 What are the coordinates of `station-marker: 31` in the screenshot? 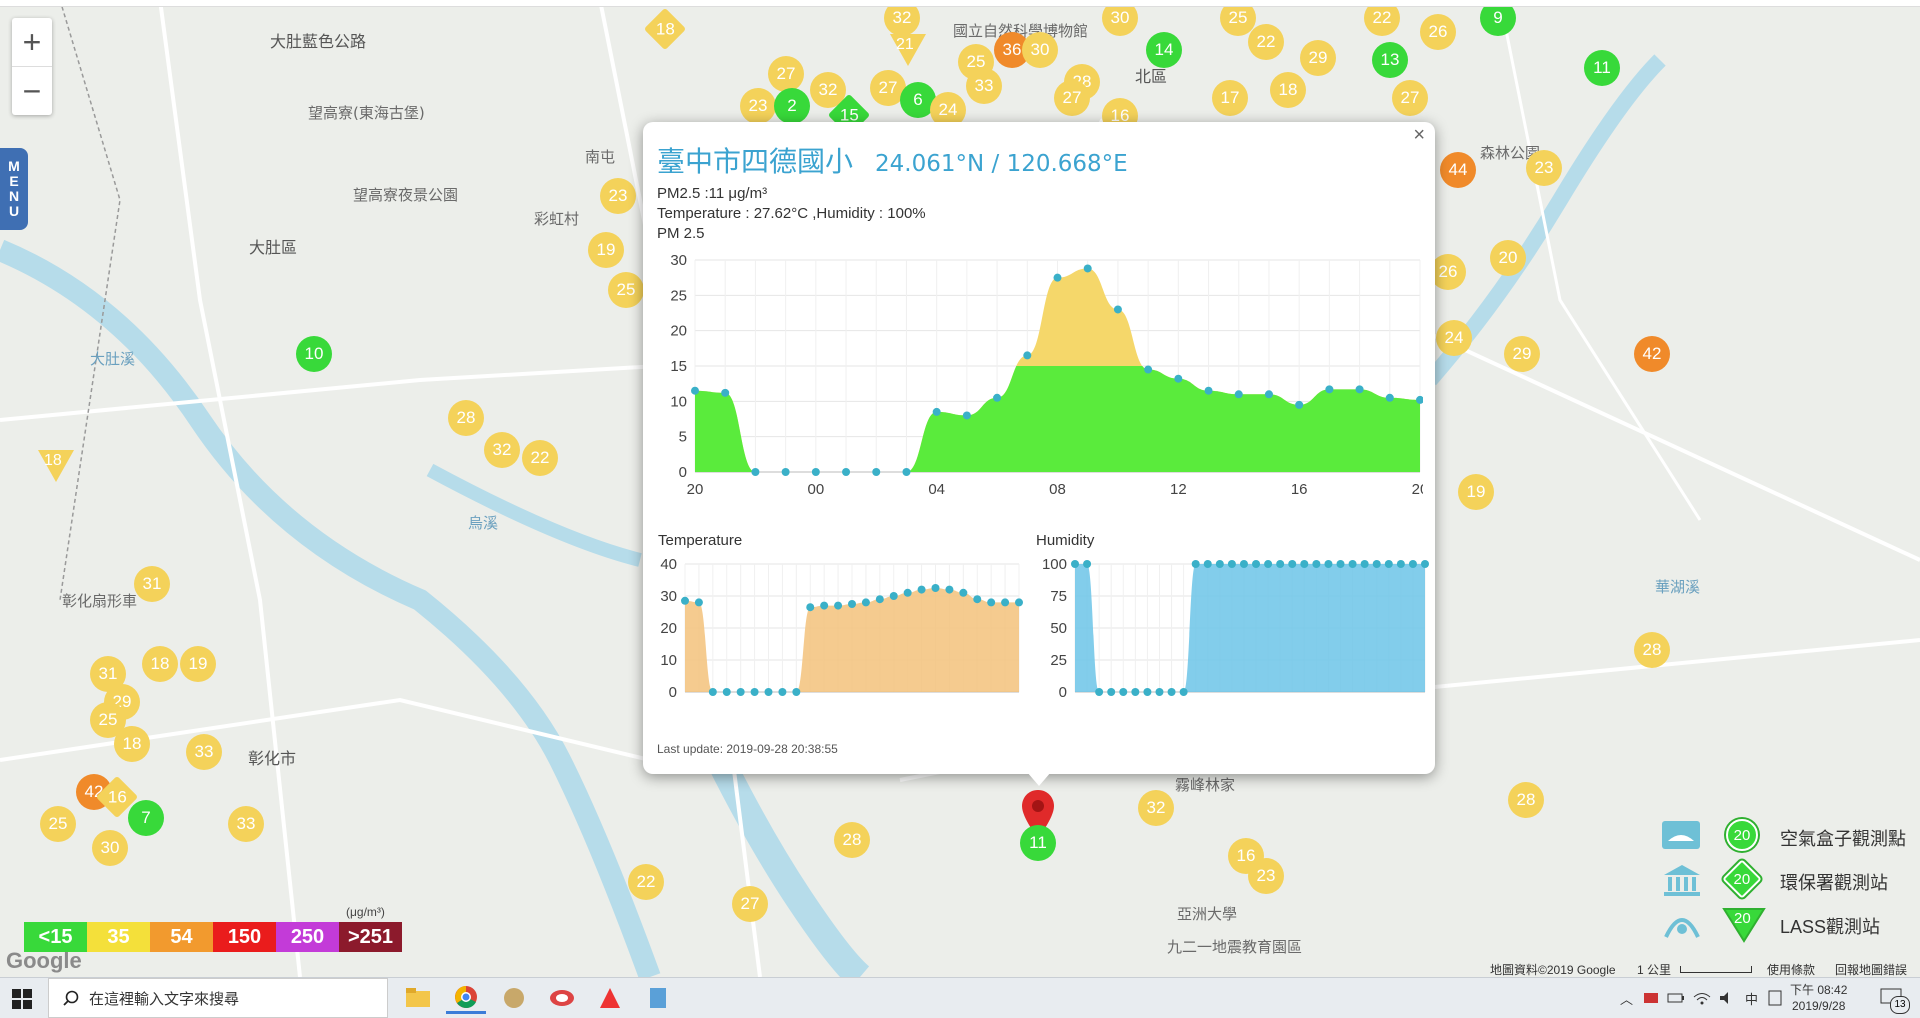 It's located at (152, 584).